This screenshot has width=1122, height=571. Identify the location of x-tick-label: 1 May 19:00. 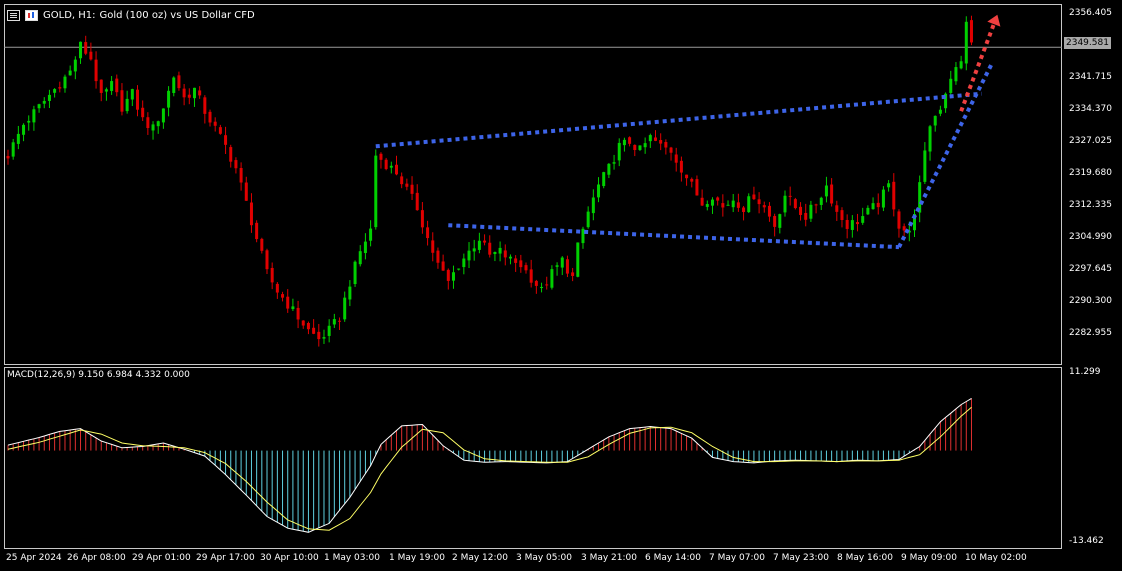
(417, 558).